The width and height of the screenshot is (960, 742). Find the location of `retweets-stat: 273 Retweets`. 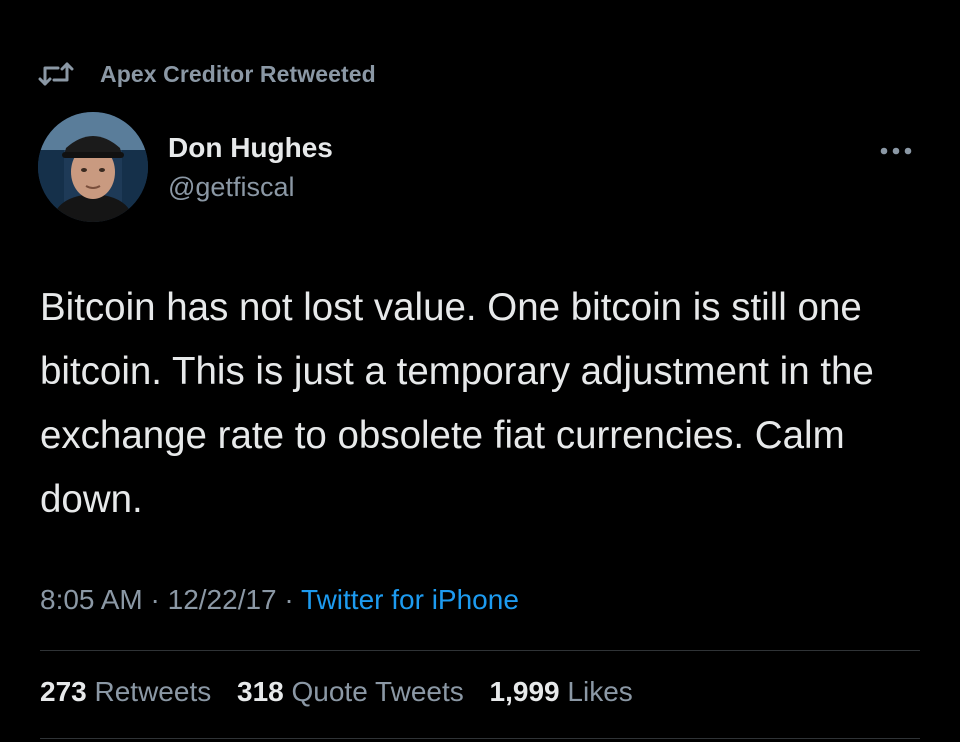

retweets-stat: 273 Retweets is located at coordinates (125, 691).